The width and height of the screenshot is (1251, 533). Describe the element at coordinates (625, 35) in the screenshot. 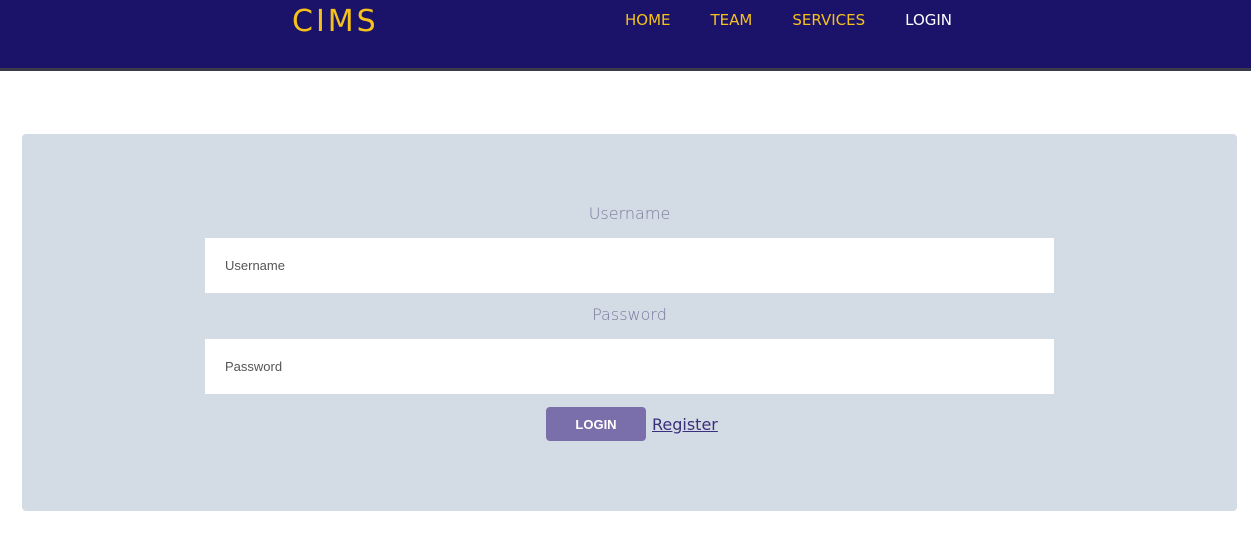

I see `top-navbar: CIMS HOME TEAM SERVICES LOGIN` at that location.